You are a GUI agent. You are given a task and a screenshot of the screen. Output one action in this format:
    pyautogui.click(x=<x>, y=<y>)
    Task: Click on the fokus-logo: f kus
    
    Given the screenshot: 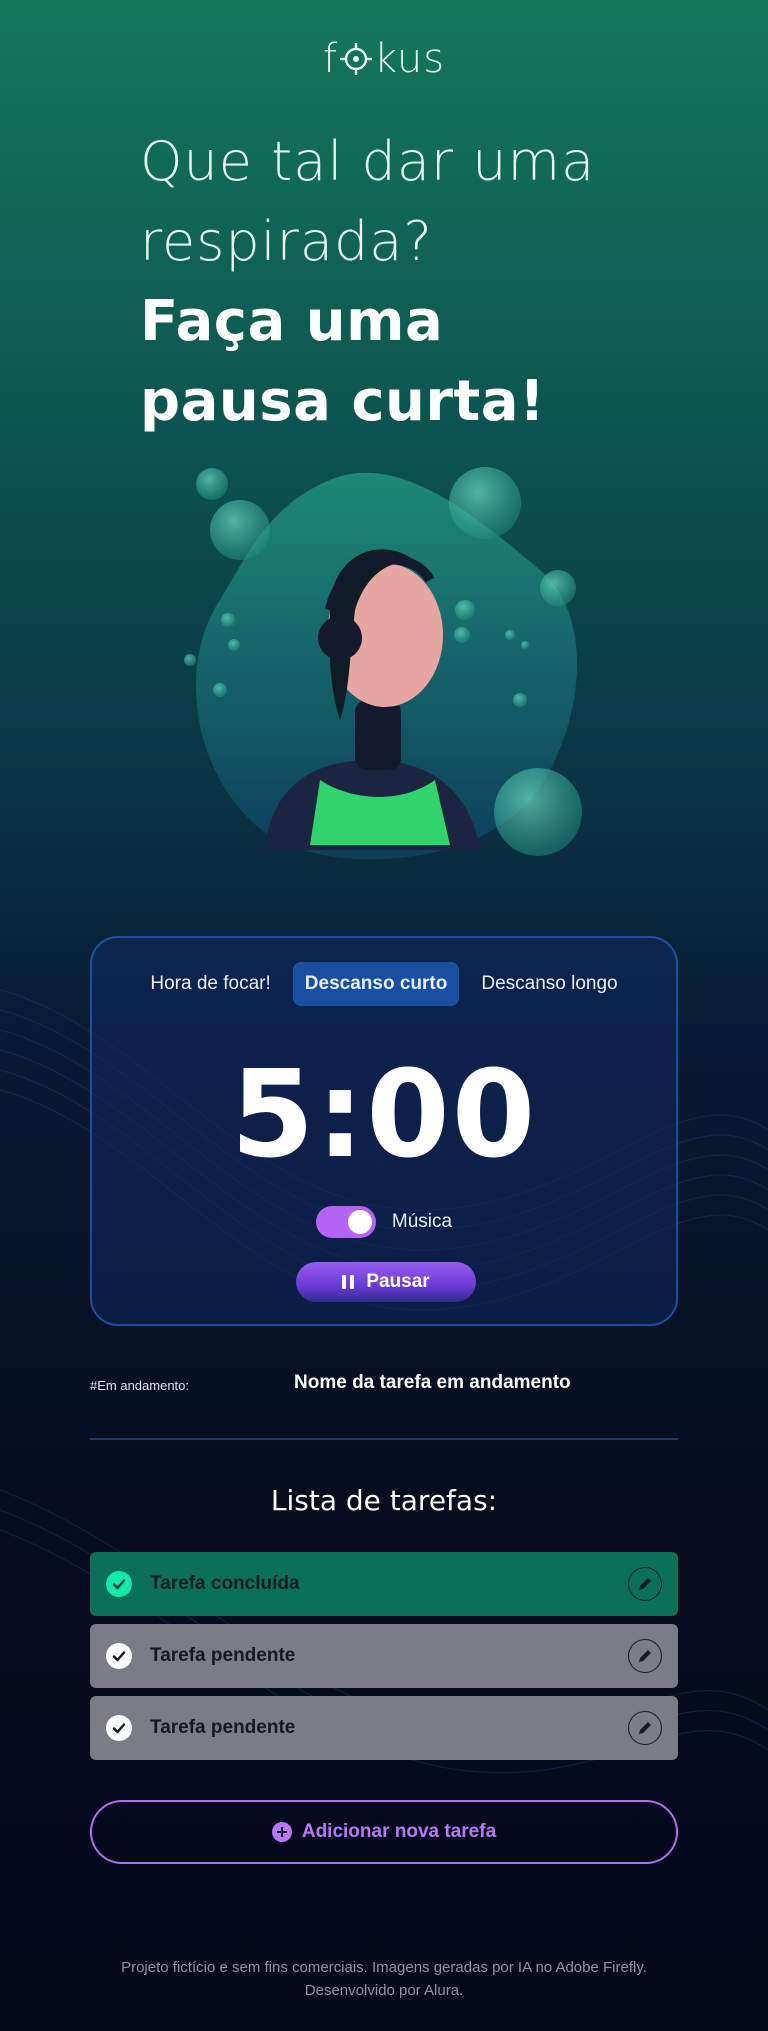 What is the action you would take?
    pyautogui.click(x=384, y=59)
    